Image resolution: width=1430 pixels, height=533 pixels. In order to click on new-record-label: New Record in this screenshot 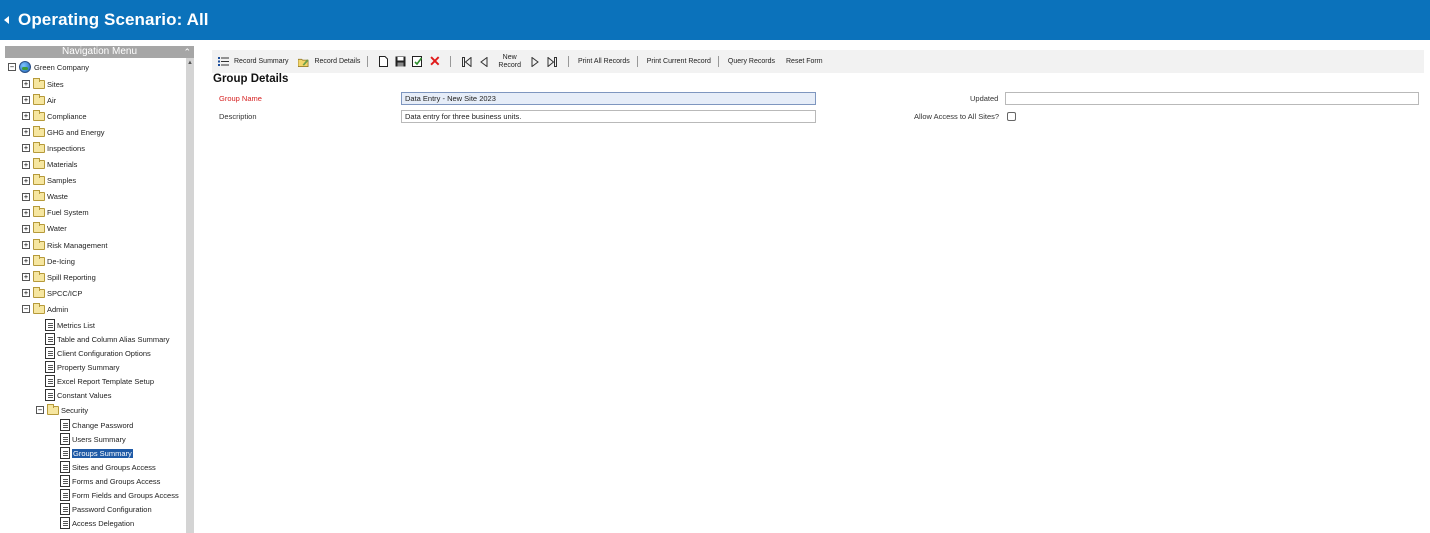, I will do `click(509, 61)`.